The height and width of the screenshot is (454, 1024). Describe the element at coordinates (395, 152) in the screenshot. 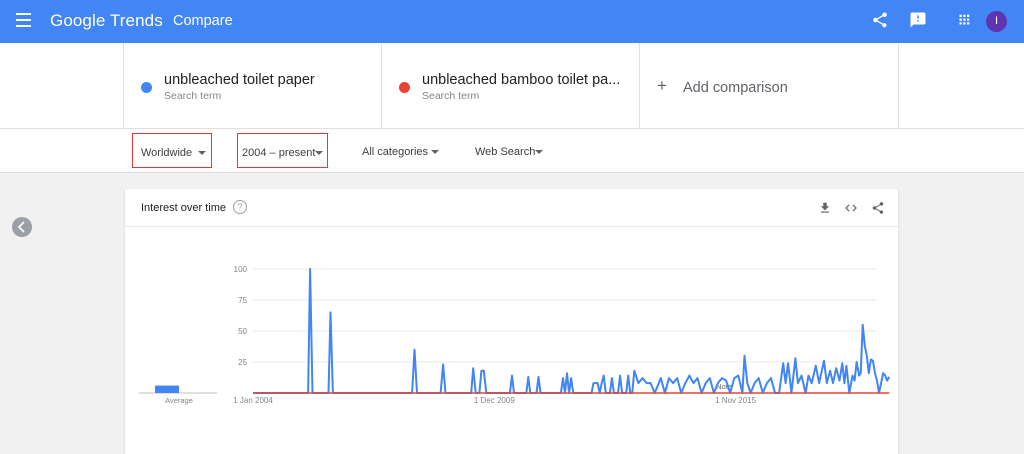

I see `category-value: All categories` at that location.